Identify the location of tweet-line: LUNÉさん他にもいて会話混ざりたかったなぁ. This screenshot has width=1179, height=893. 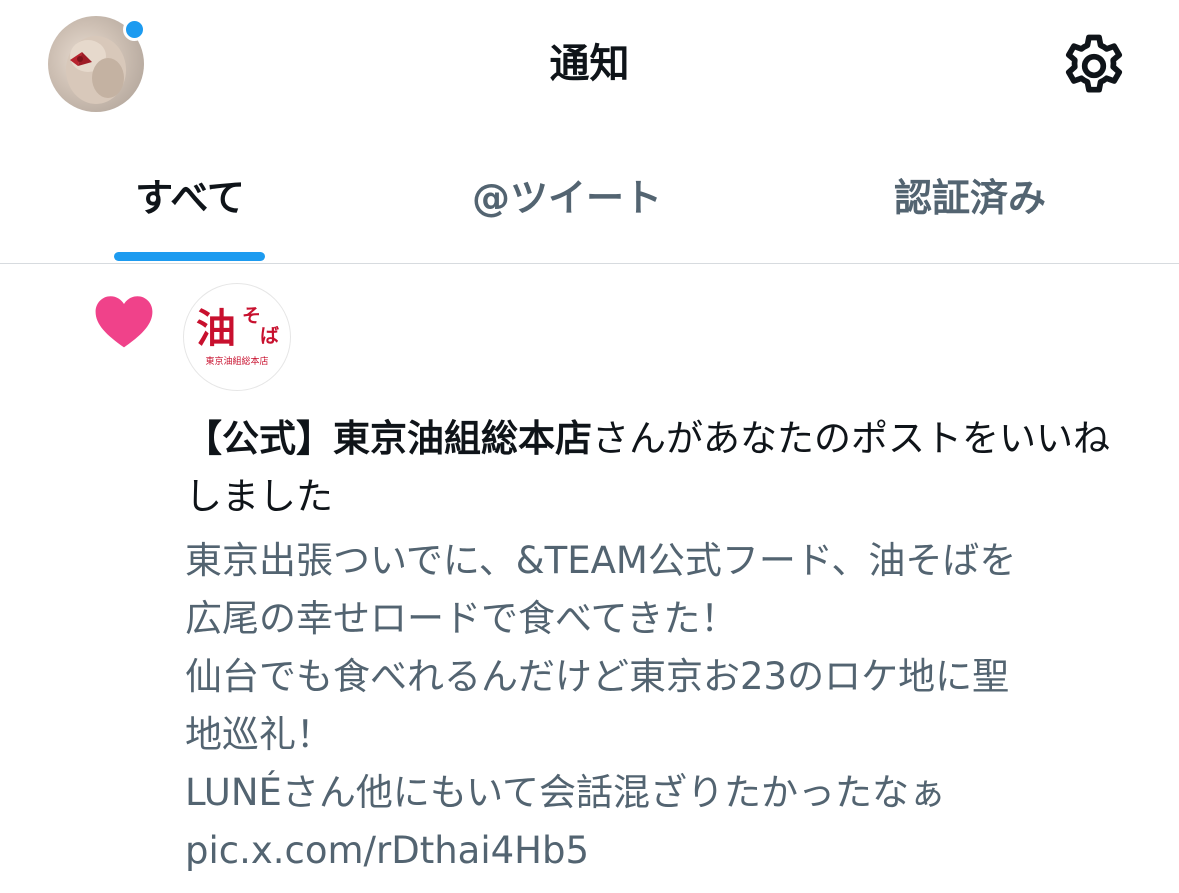
(566, 792).